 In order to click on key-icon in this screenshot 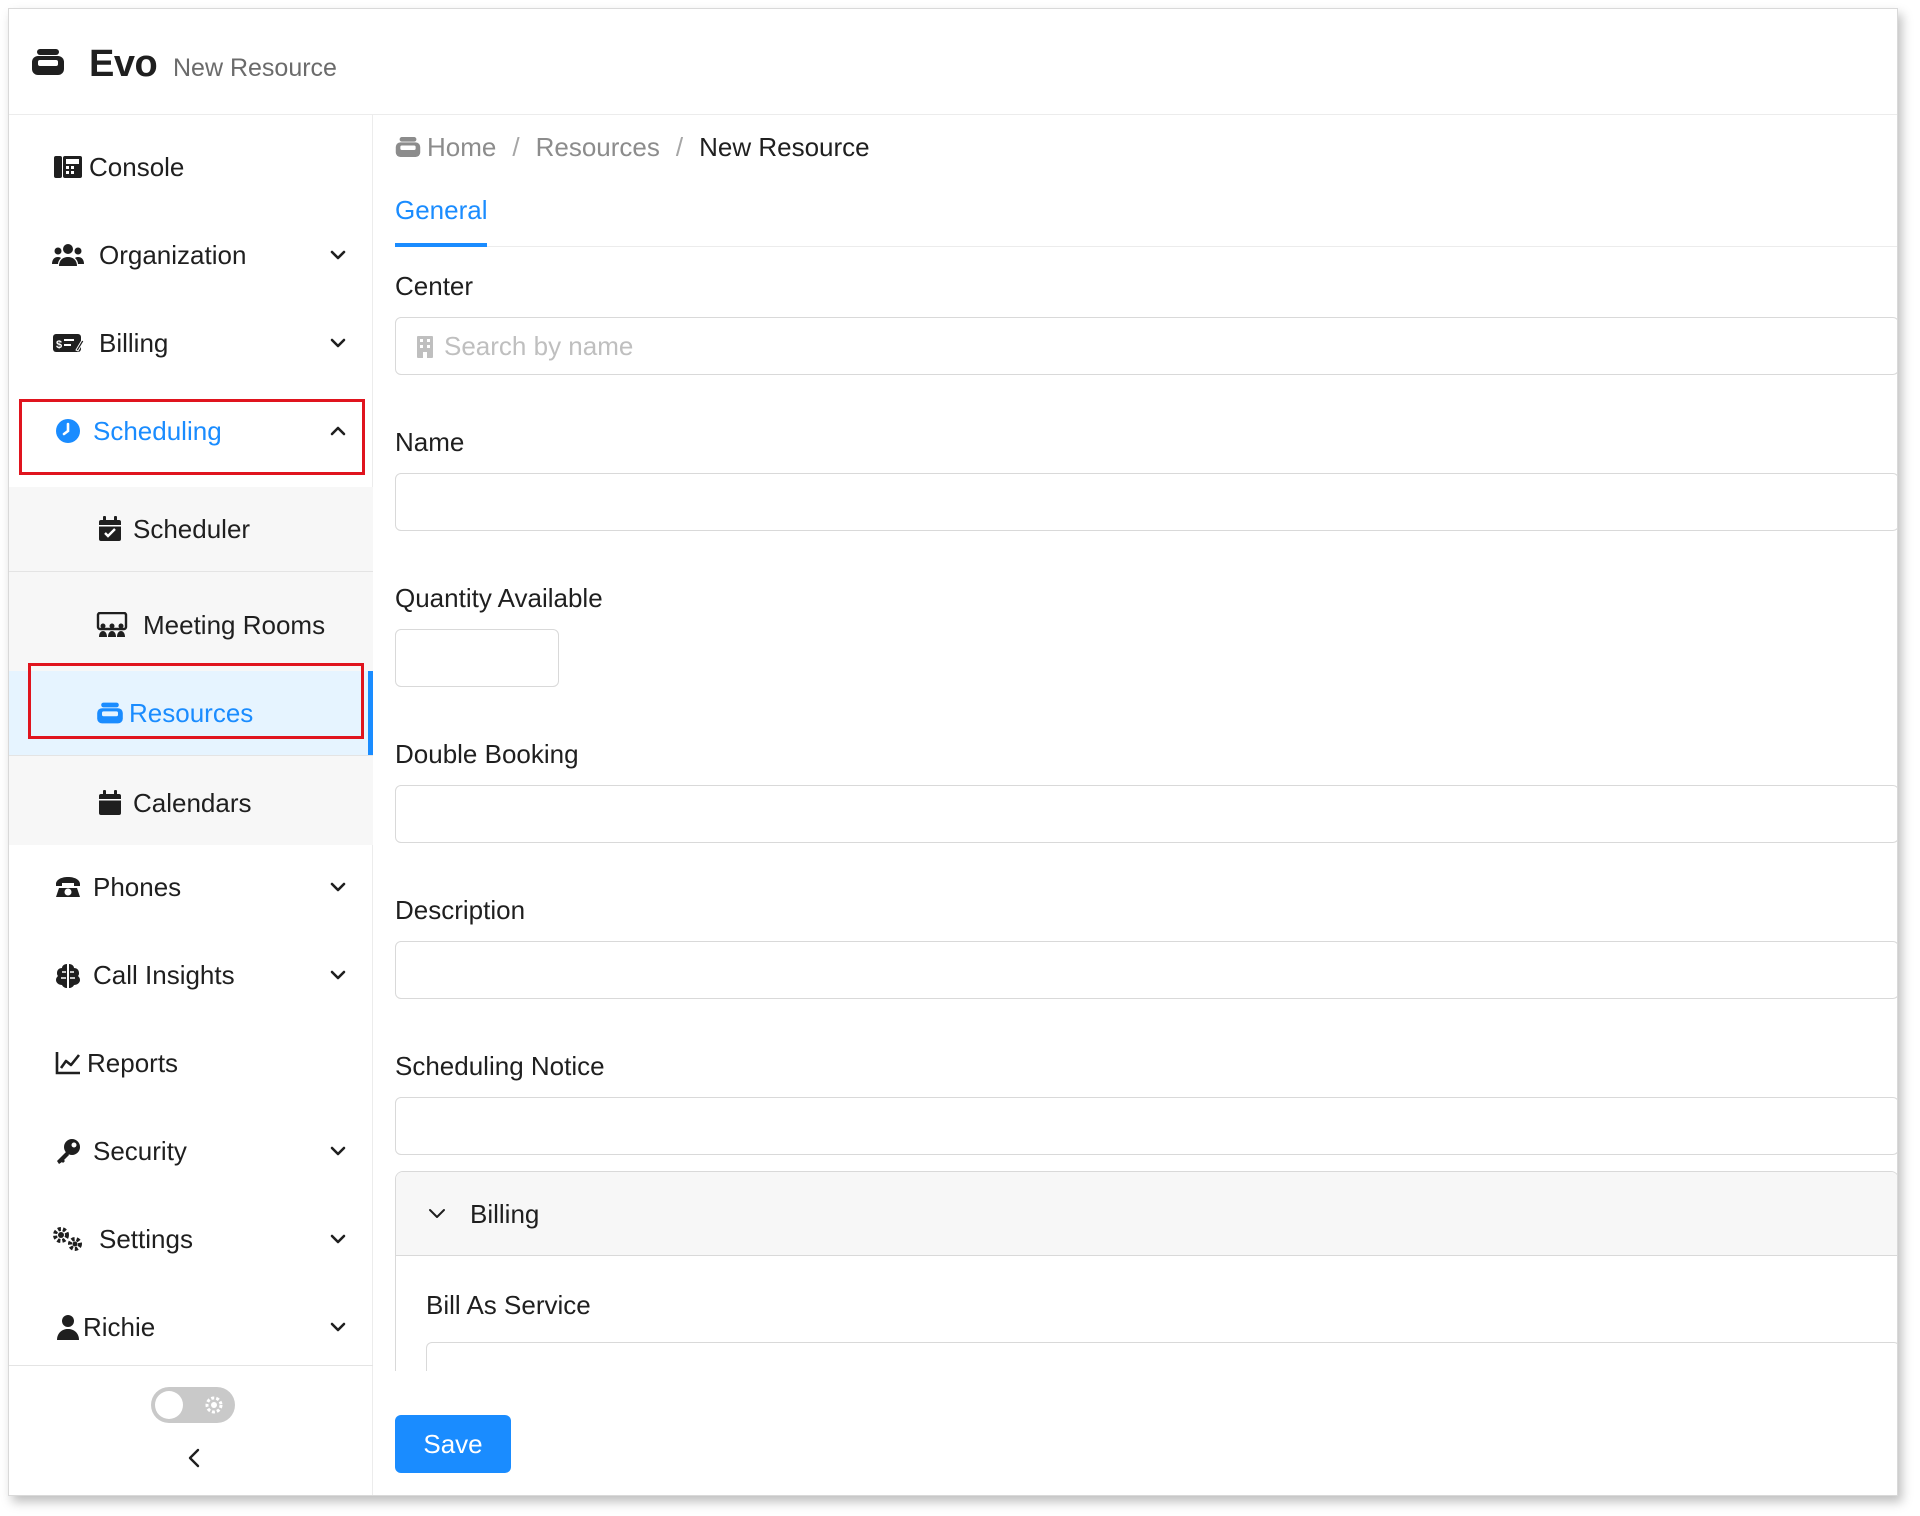, I will do `click(68, 1151)`.